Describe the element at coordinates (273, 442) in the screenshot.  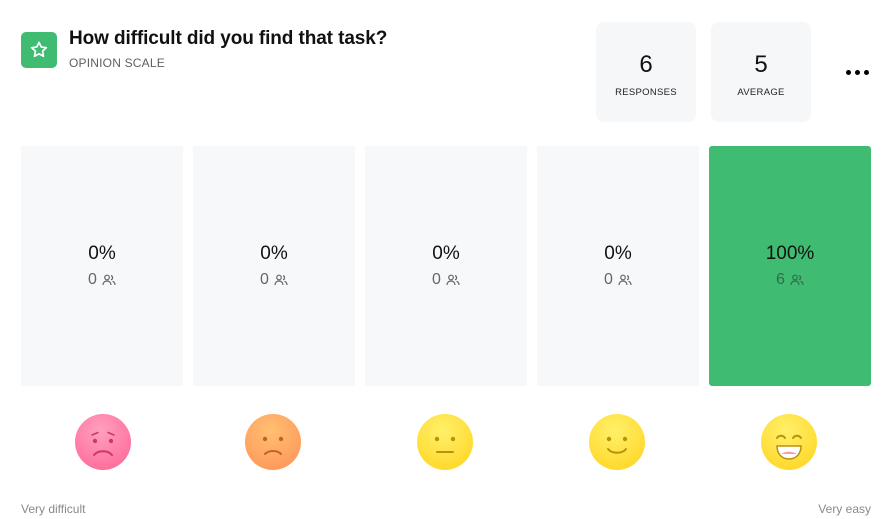
I see `sad-face-icon` at that location.